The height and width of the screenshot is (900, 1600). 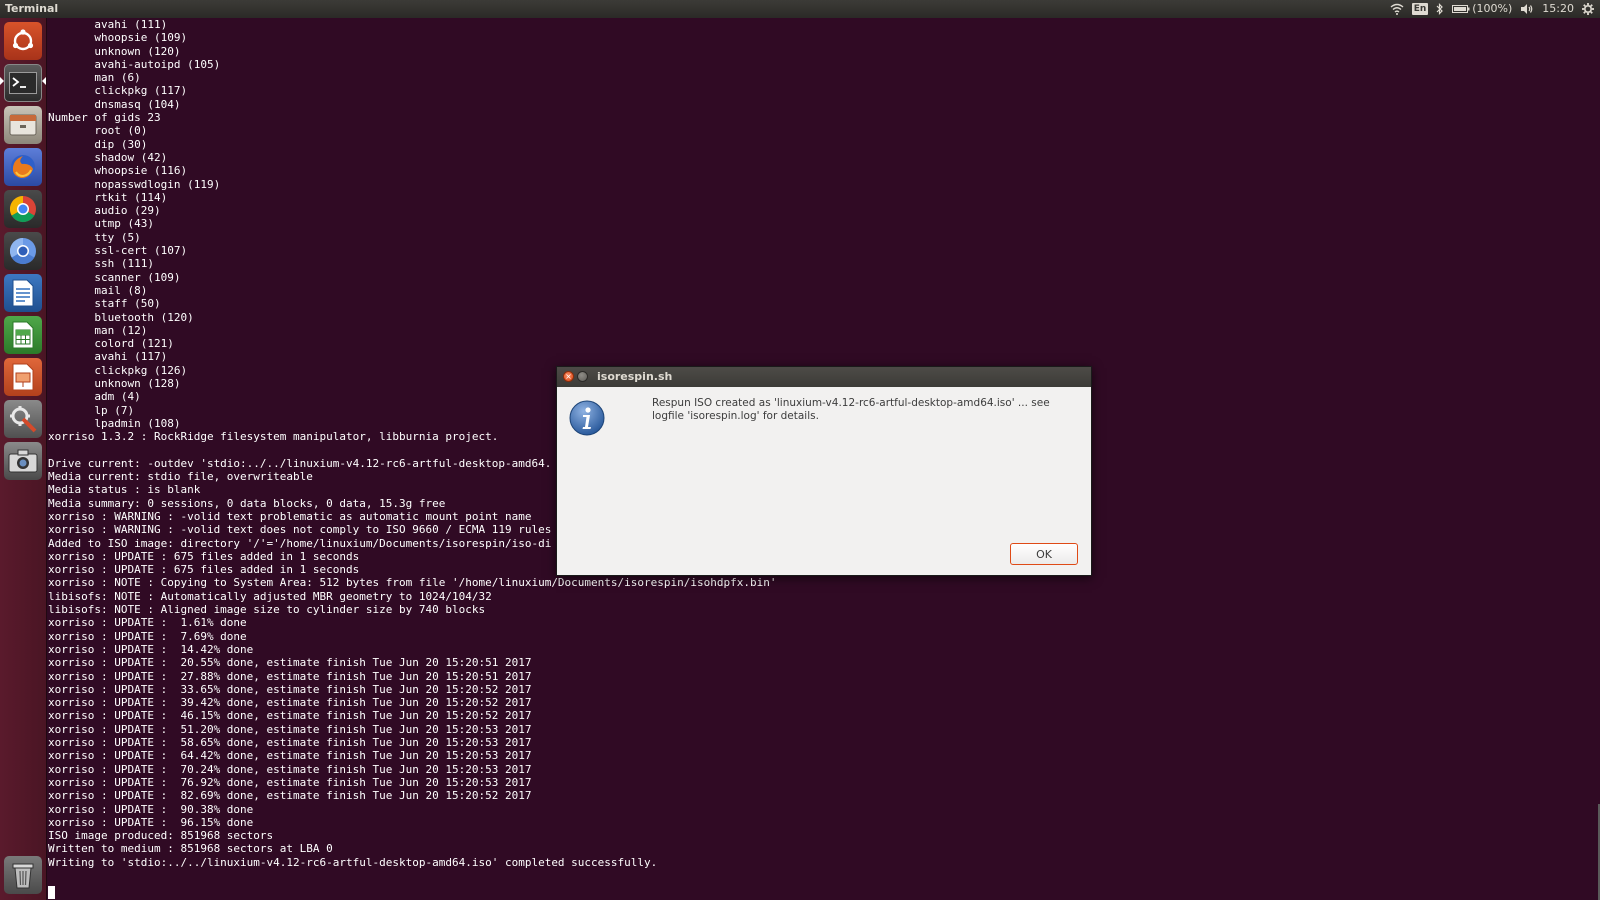 What do you see at coordinates (98, 131) in the screenshot?
I see `terminal-line: root (0)` at bounding box center [98, 131].